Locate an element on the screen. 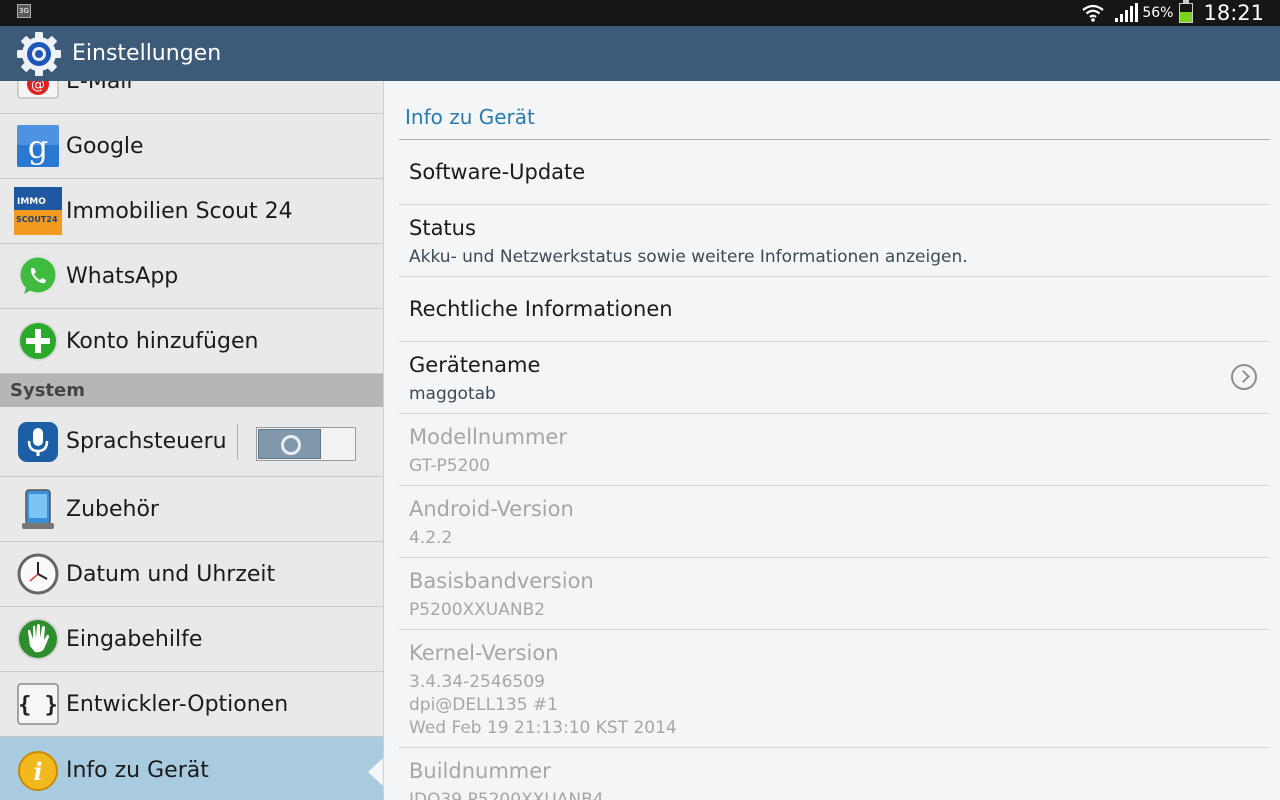  item-title: Status is located at coordinates (442, 228).